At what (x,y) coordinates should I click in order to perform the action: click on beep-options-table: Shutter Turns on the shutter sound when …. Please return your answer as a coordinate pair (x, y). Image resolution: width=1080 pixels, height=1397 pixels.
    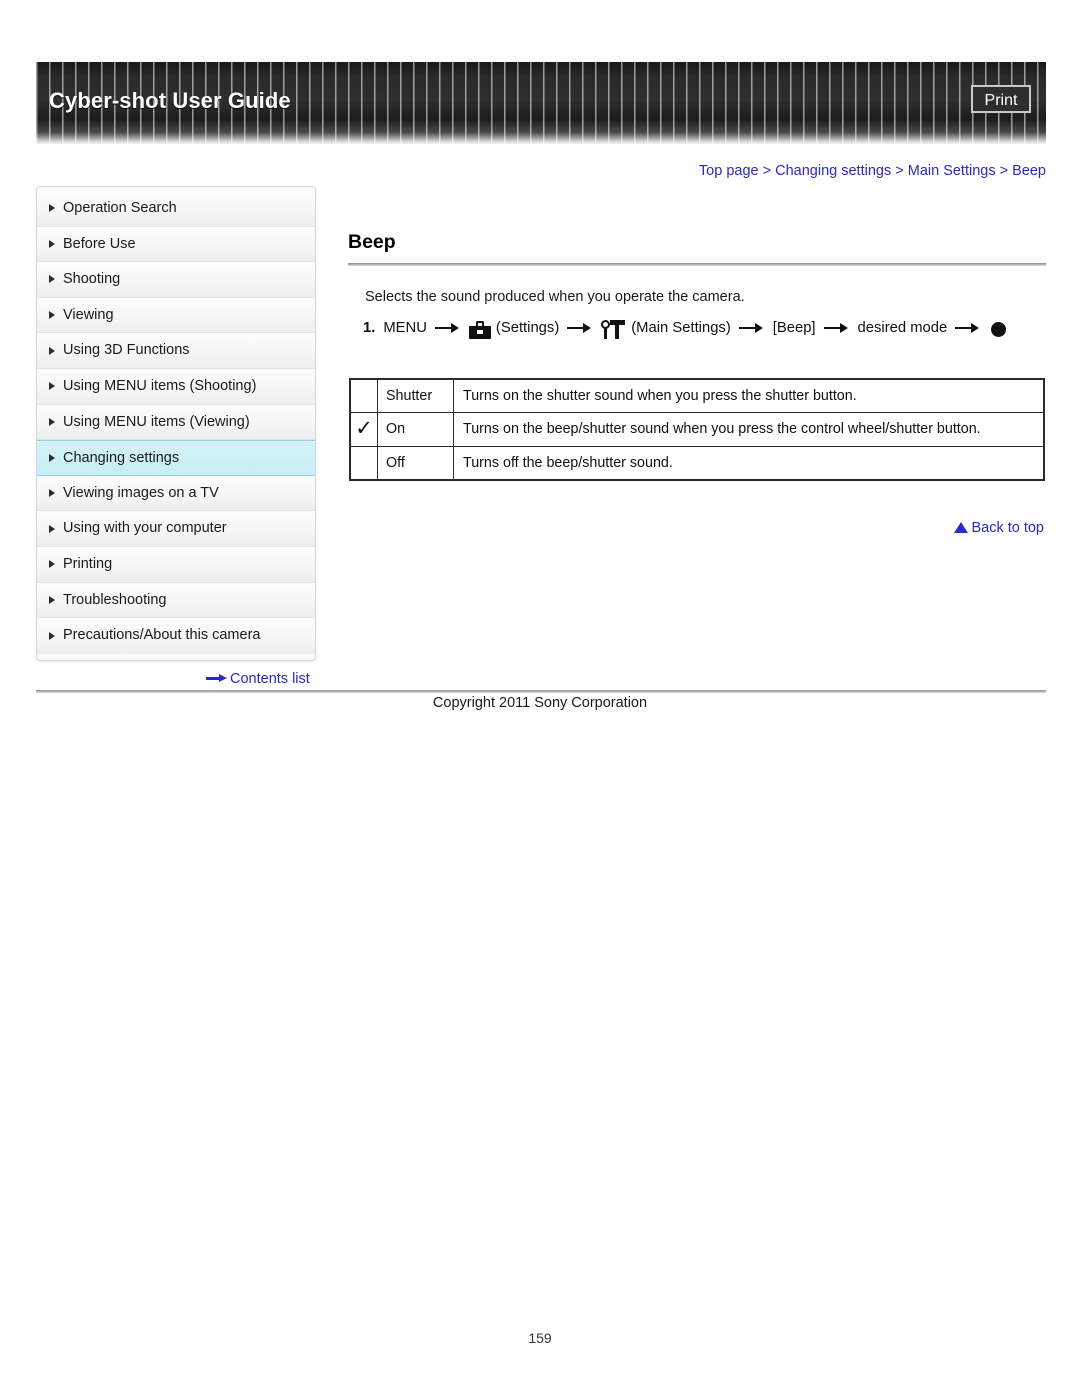
    Looking at the image, I should click on (697, 429).